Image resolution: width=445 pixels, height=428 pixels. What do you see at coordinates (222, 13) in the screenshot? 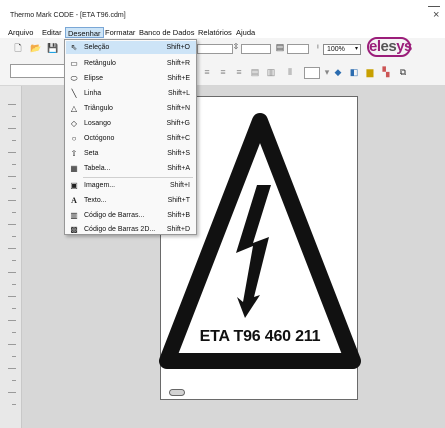
I see `title-bar: Thermo Mark CODE - [ETA T96.cdm] ×` at bounding box center [222, 13].